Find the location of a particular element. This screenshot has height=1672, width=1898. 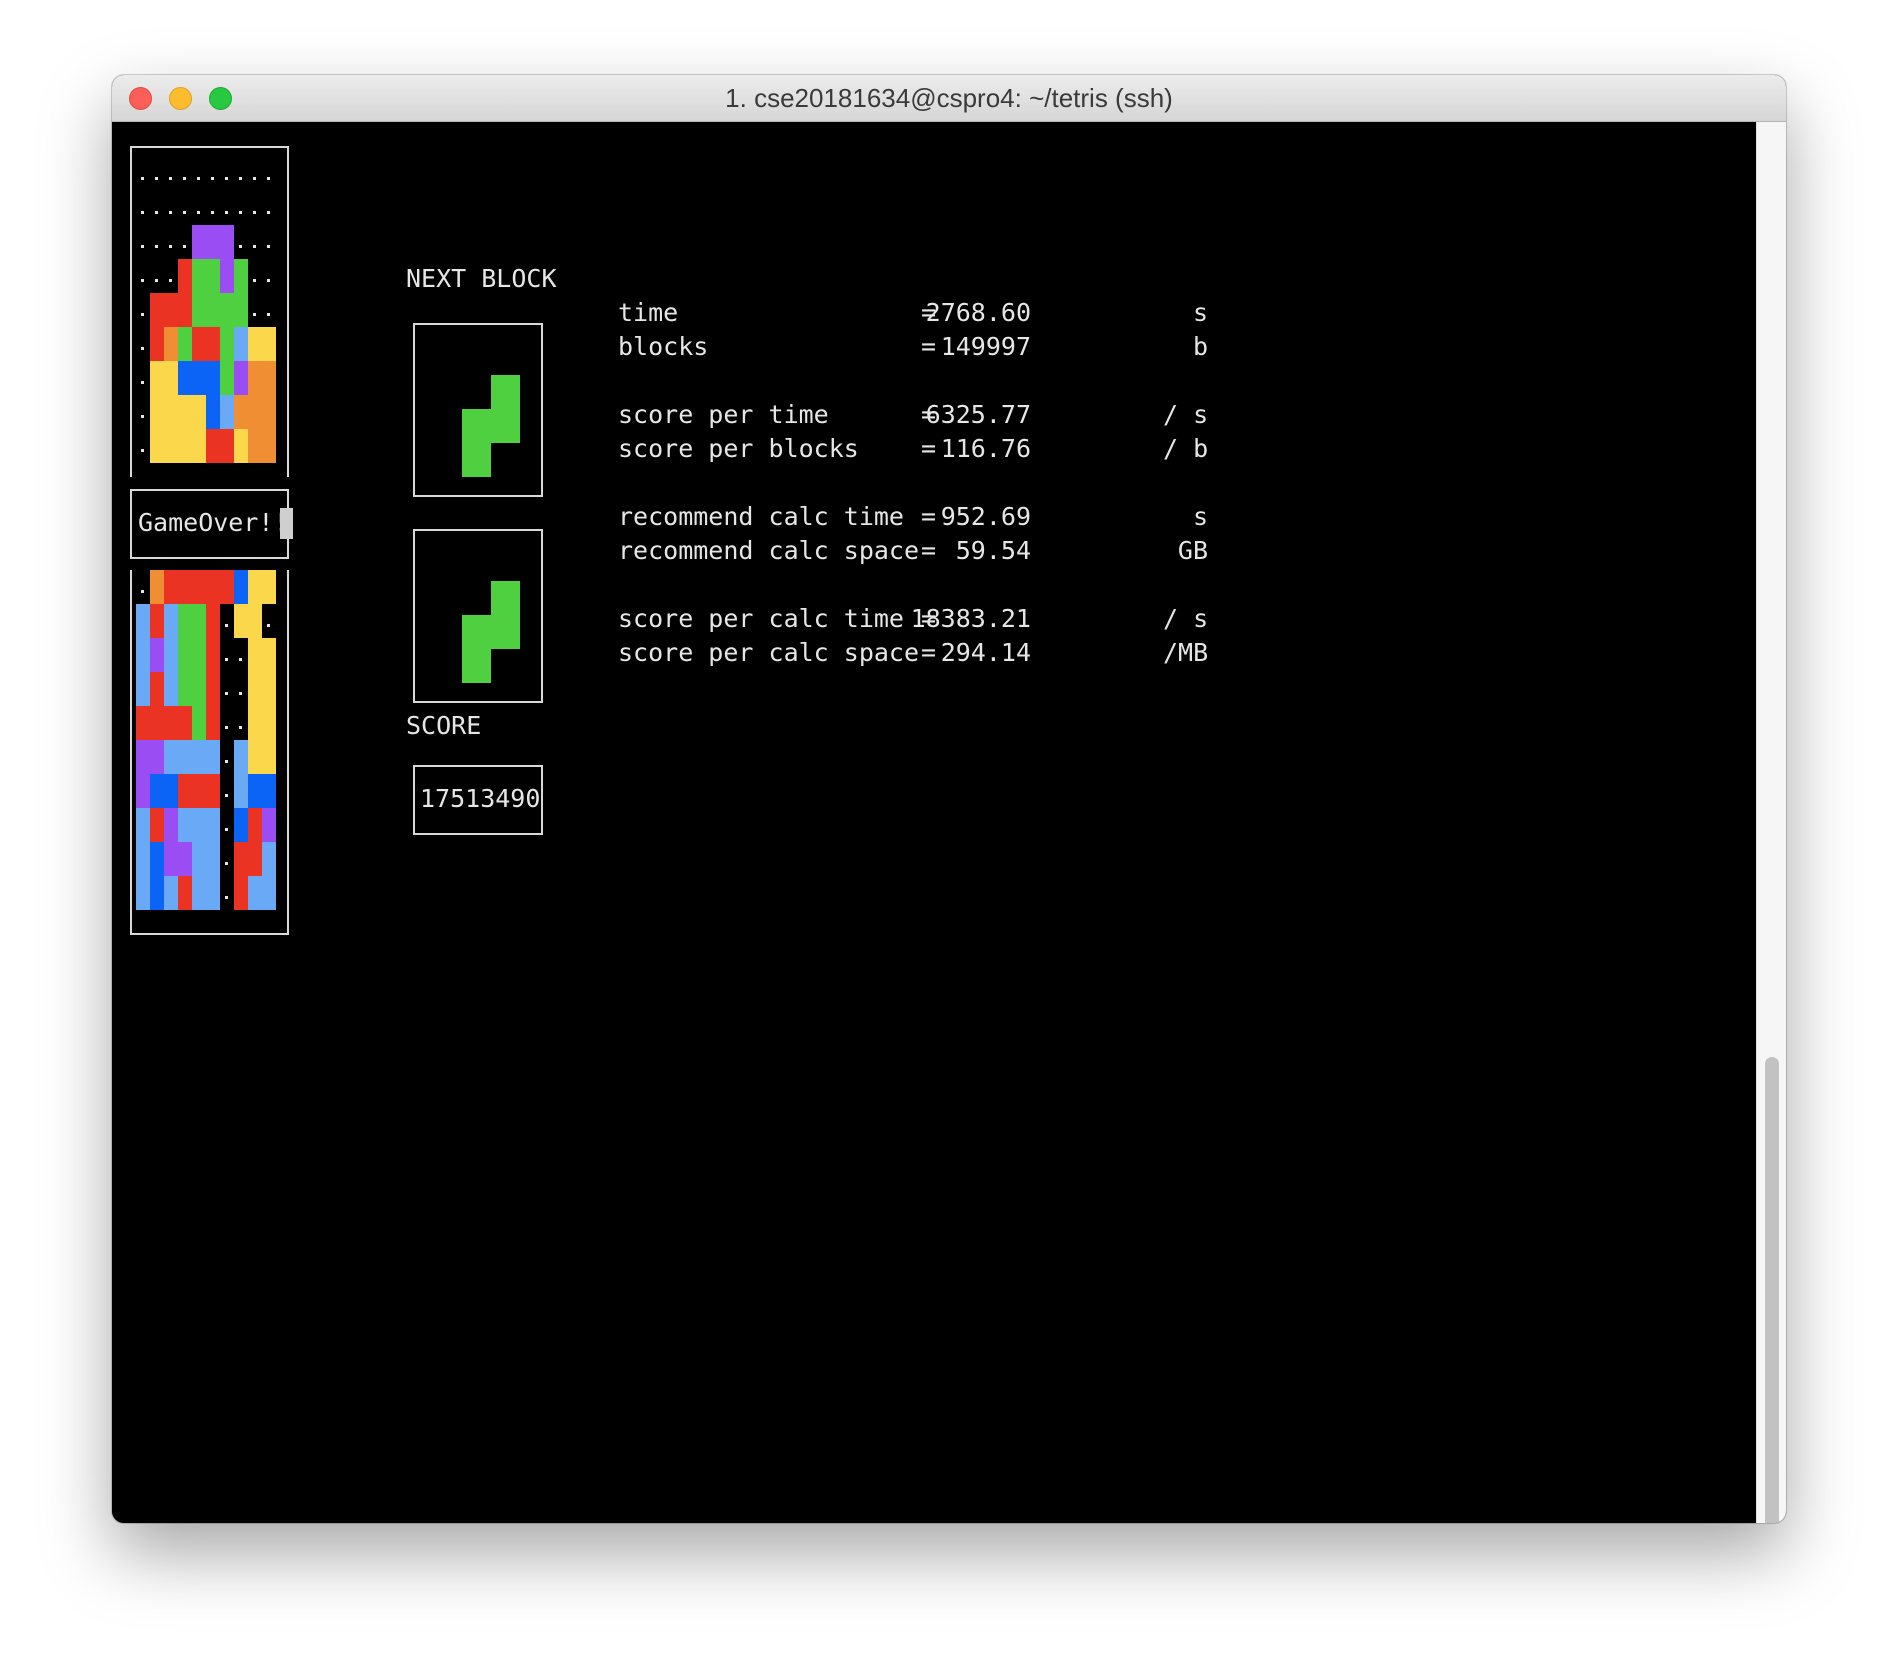

next-block-label: NEXT BLOCK is located at coordinates (481, 278).